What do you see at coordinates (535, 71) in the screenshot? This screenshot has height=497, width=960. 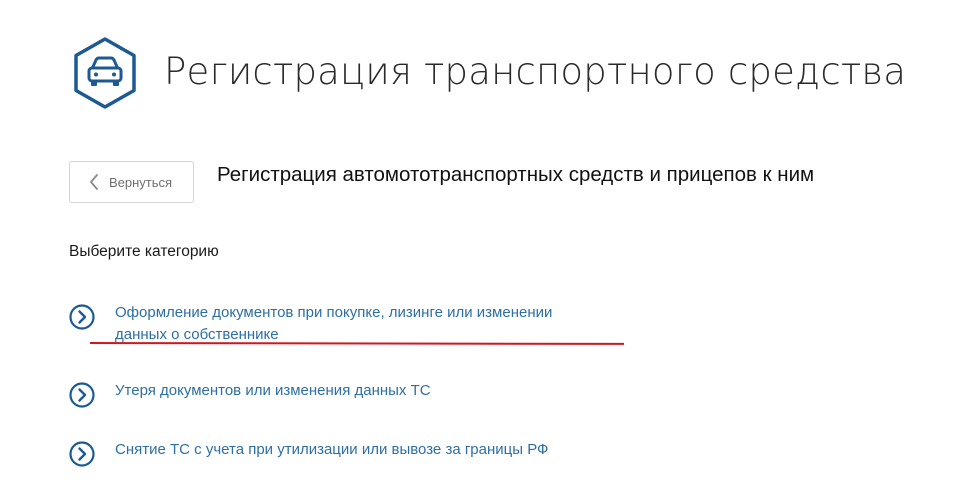 I see `page-title: Регистрация транспортного средства` at bounding box center [535, 71].